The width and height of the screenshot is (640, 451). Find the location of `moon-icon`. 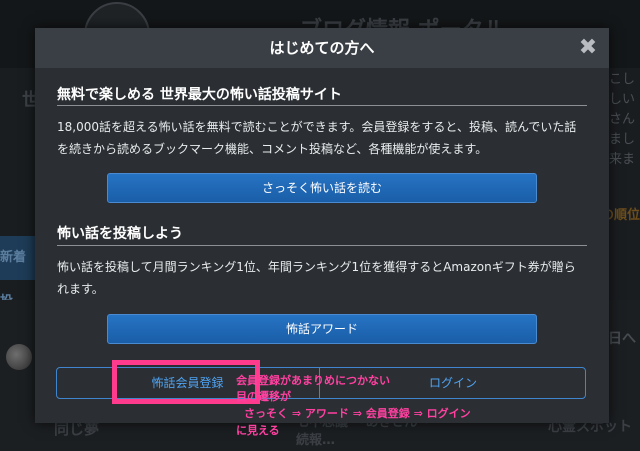

moon-icon is located at coordinates (19, 357).